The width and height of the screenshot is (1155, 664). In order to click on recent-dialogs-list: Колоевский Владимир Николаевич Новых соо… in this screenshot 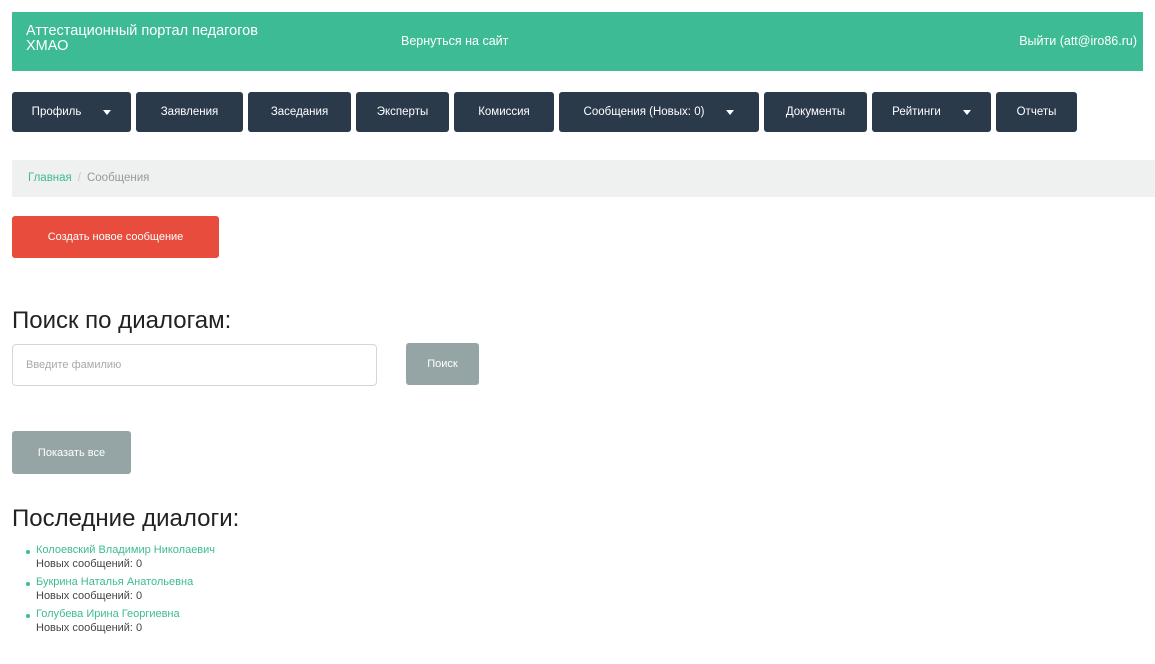, I will do `click(120, 592)`.